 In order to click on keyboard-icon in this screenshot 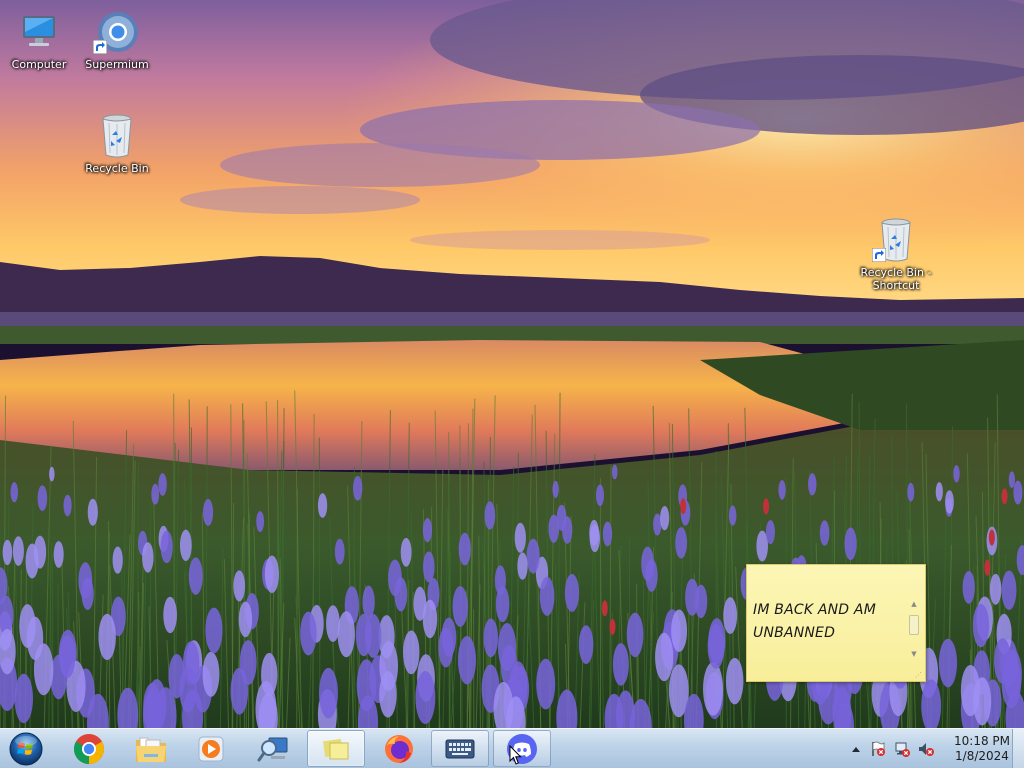, I will do `click(460, 748)`.